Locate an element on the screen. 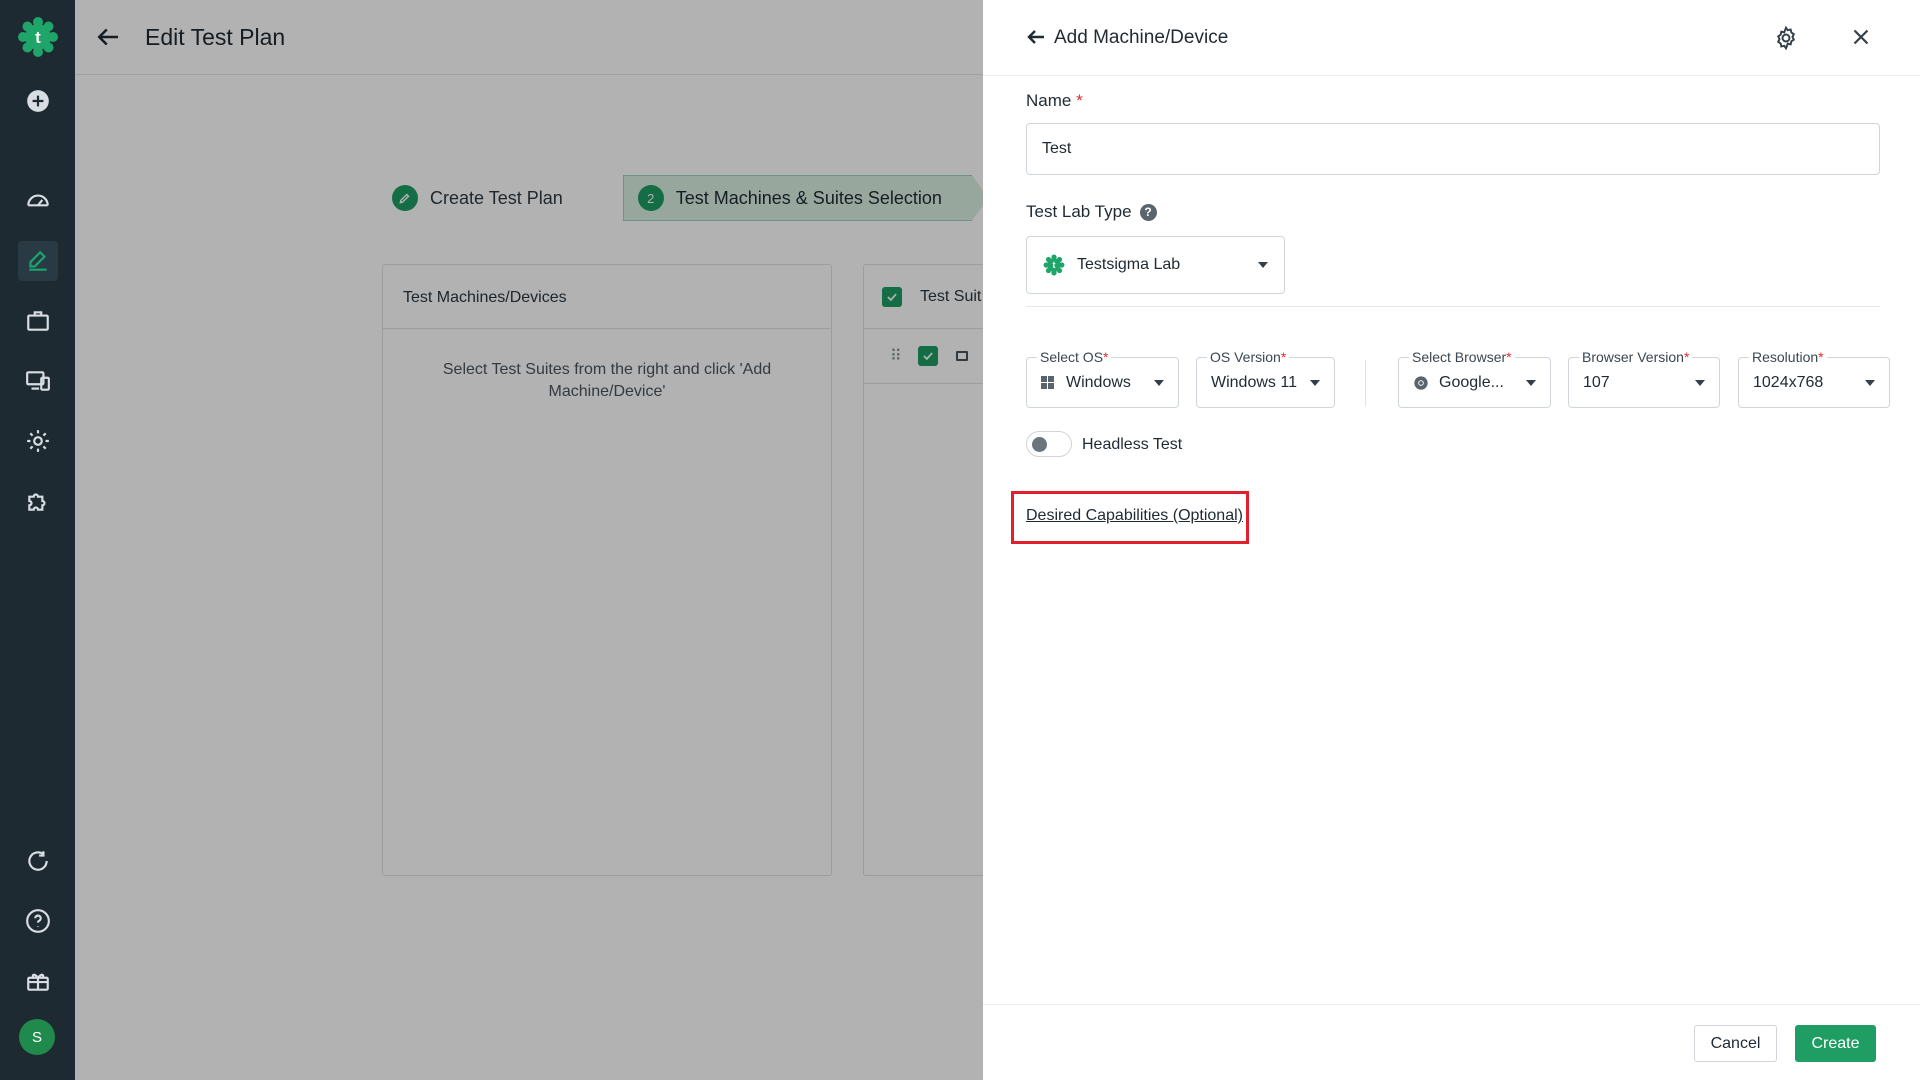  test-lab-type-select: t Testsigma Lab is located at coordinates (1155, 265).